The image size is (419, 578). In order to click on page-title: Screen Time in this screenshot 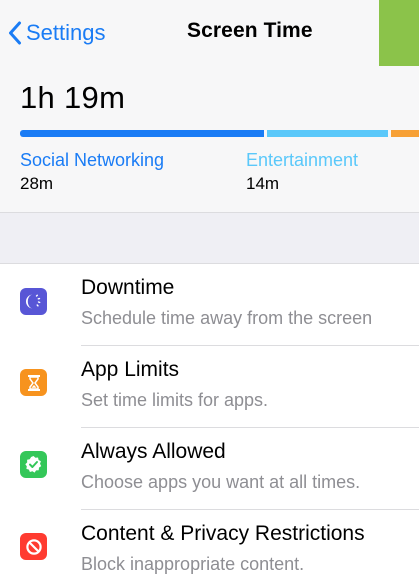, I will do `click(250, 30)`.